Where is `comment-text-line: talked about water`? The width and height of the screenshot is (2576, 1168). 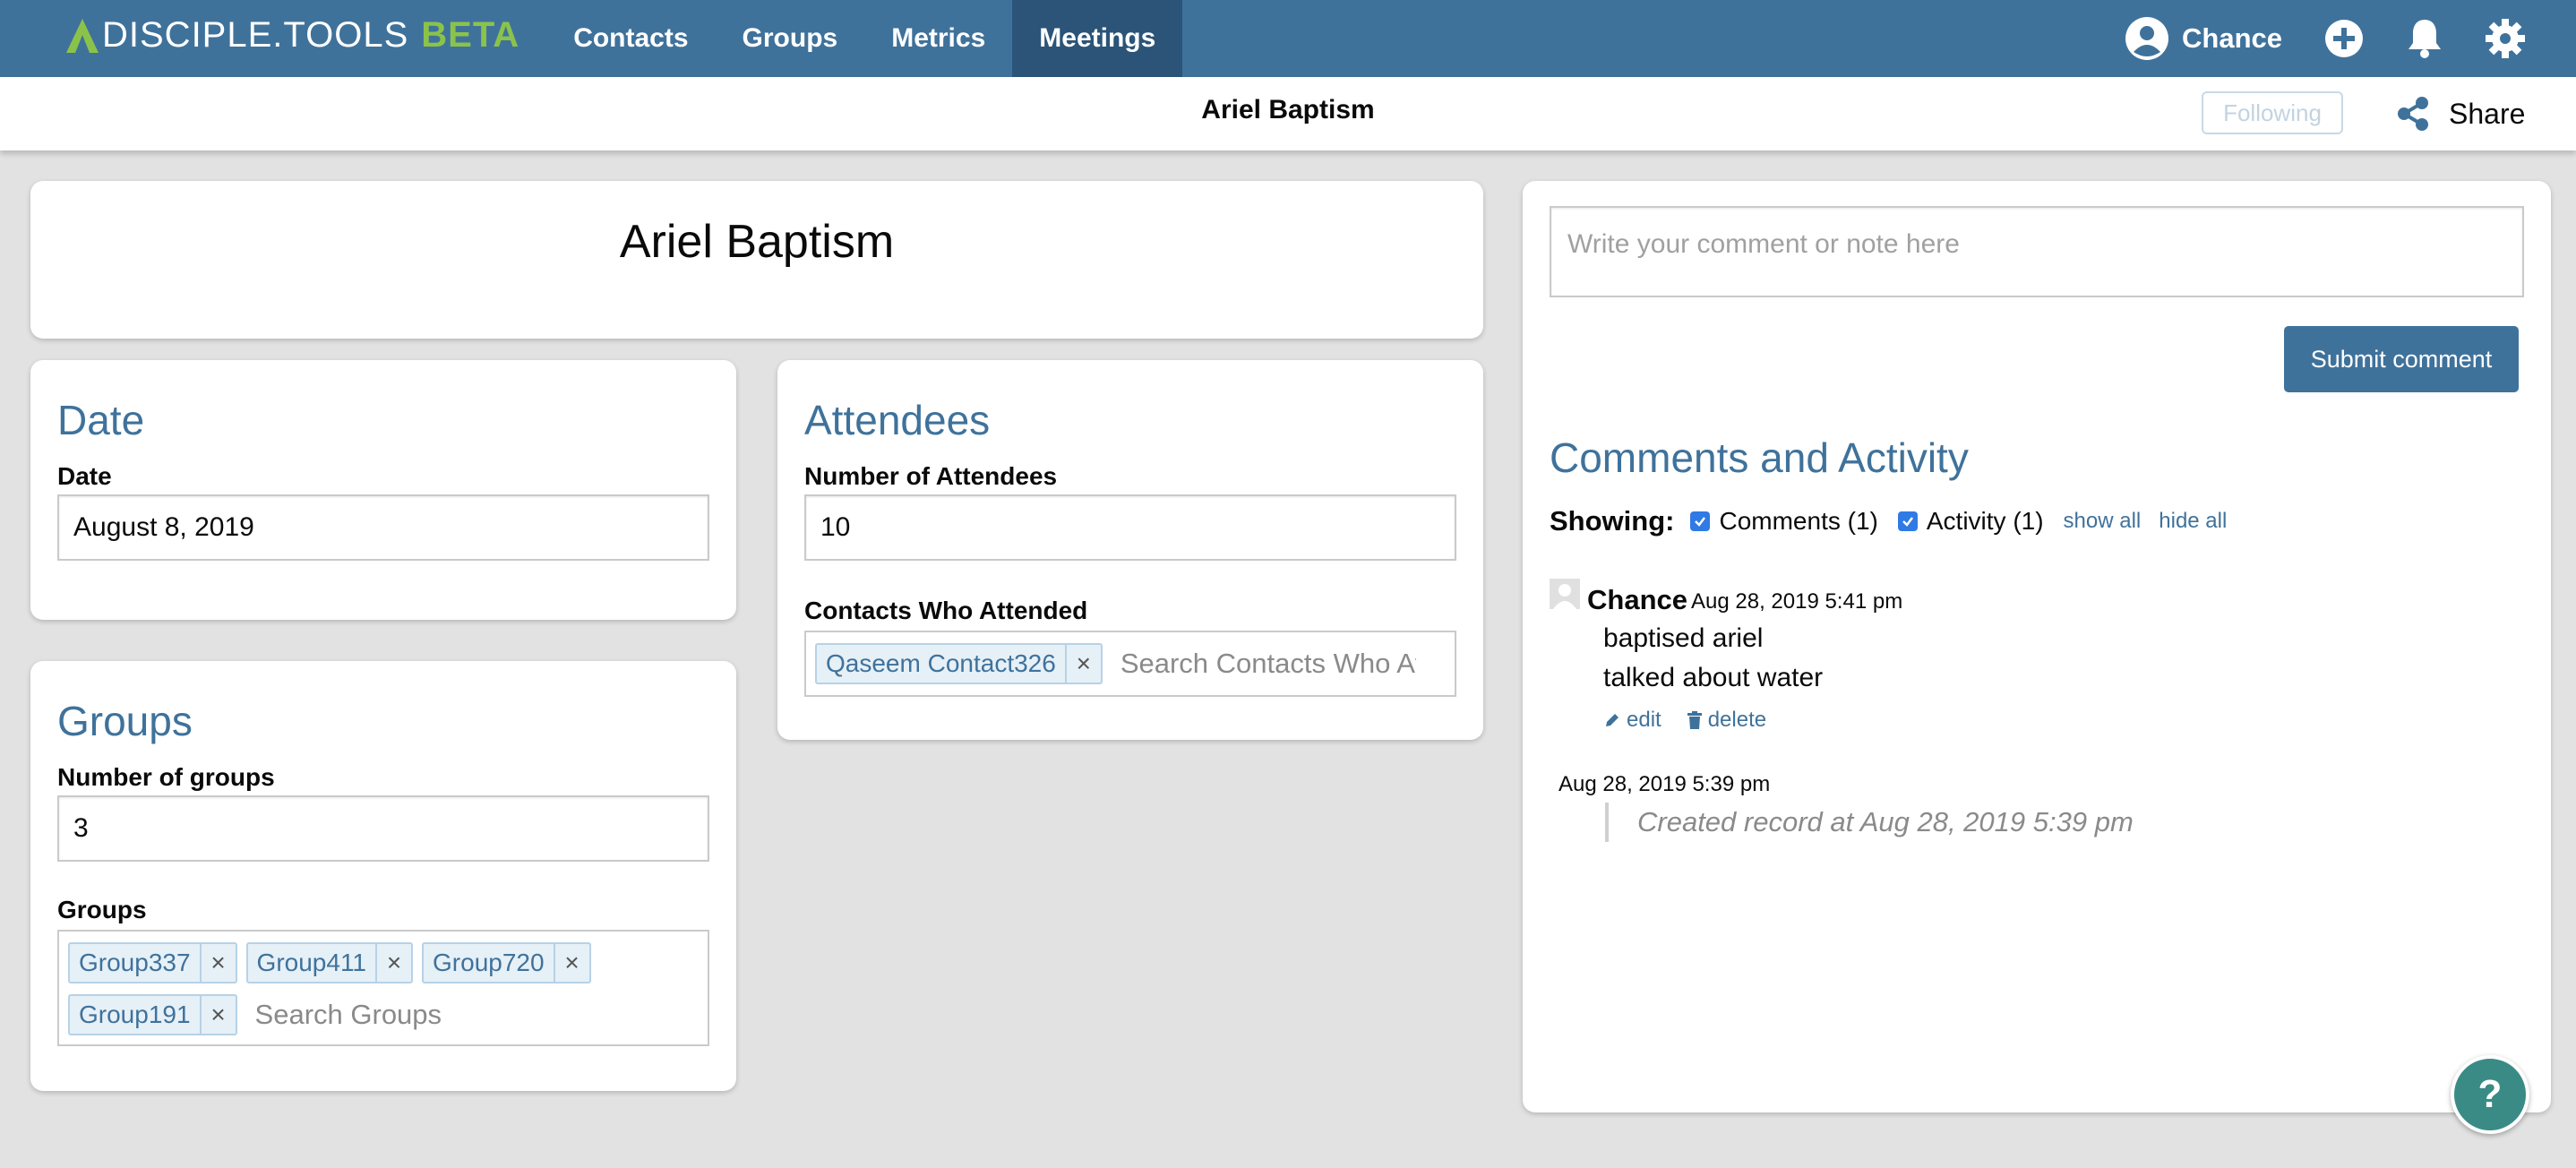 comment-text-line: talked about water is located at coordinates (1713, 678).